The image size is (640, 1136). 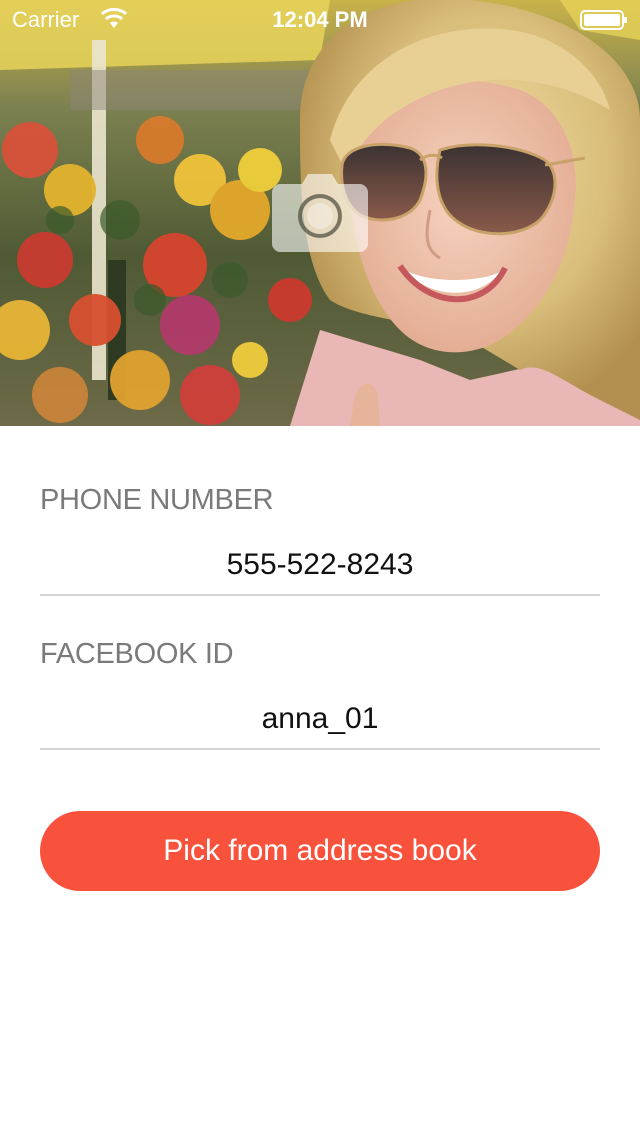 I want to click on facebook-id-field: anna_01, so click(x=320, y=719).